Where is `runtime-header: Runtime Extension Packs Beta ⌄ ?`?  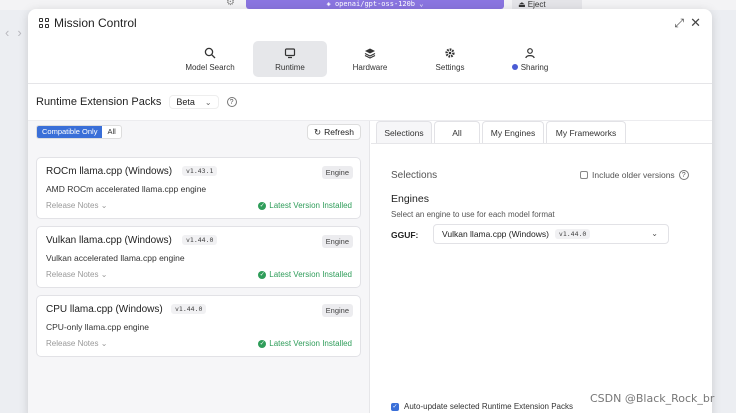 runtime-header: Runtime Extension Packs Beta ⌄ ? is located at coordinates (136, 102).